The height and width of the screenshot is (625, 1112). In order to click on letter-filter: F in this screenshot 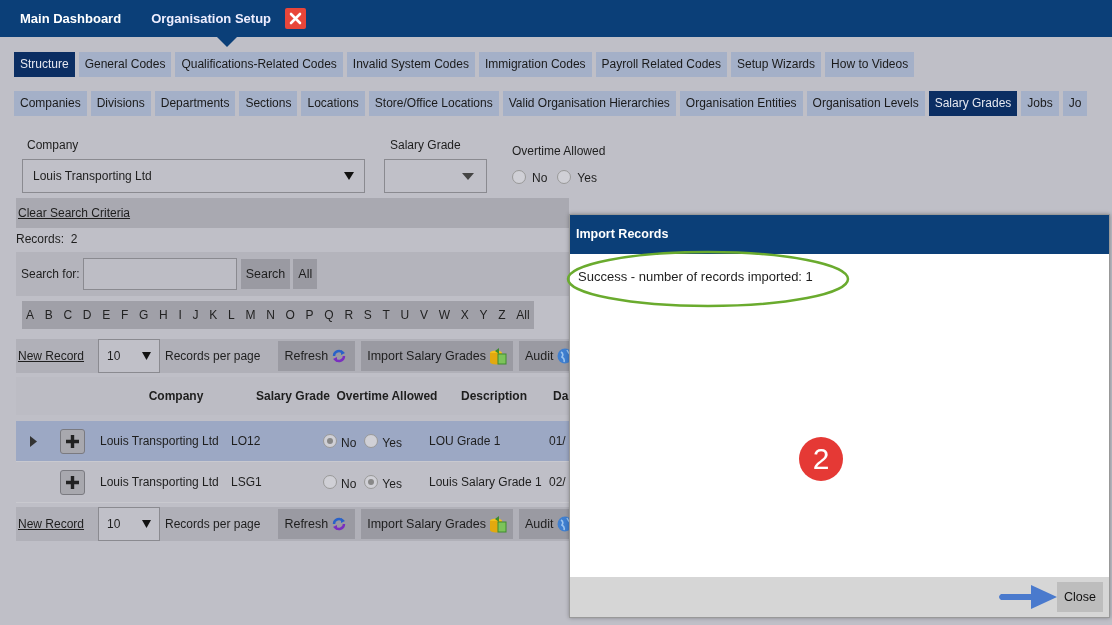, I will do `click(125, 315)`.